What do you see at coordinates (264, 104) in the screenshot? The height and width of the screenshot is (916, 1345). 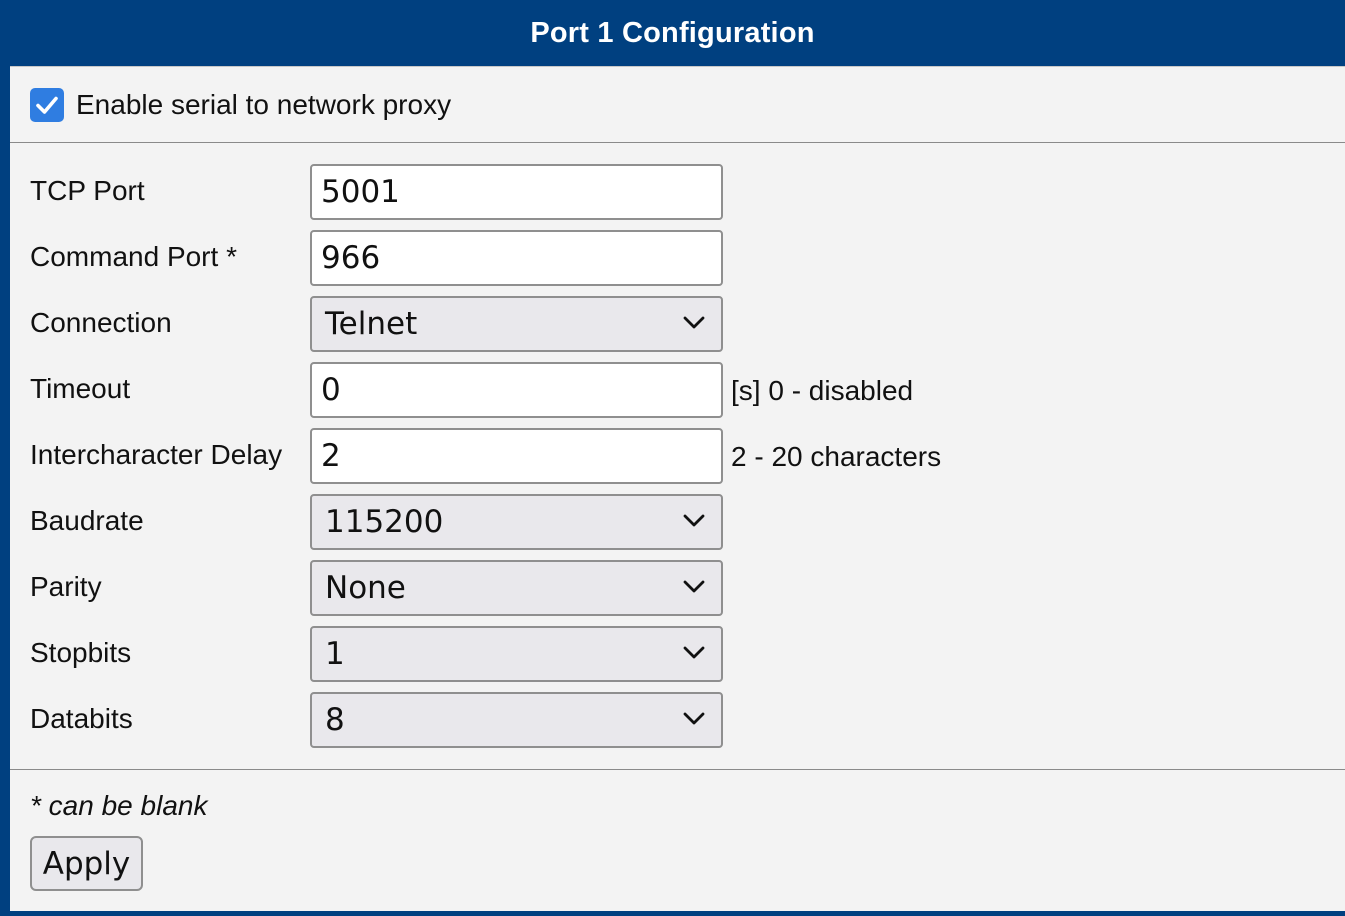 I see `enable-proxy-label: Enable serial to network proxy` at bounding box center [264, 104].